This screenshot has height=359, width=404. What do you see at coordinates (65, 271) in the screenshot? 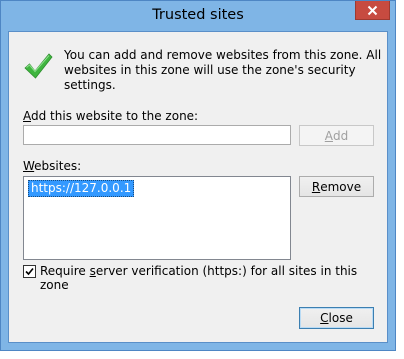
I see `verification-label-before: Require` at bounding box center [65, 271].